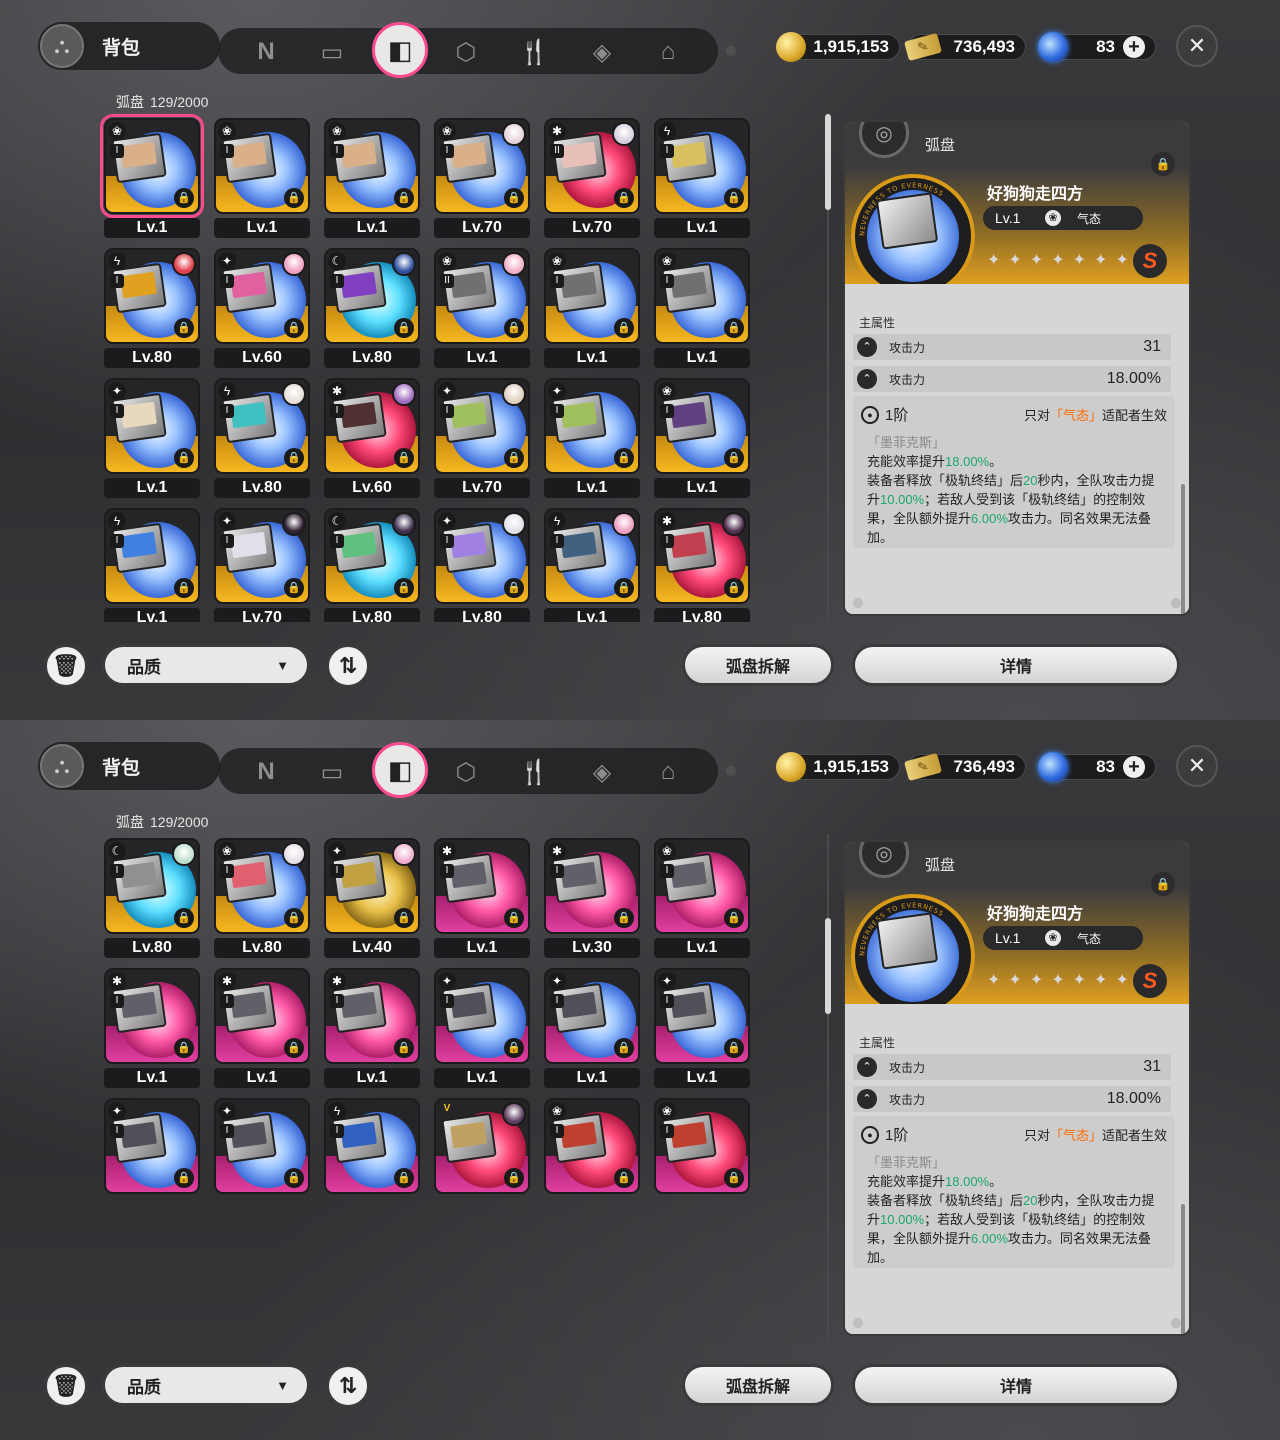 This screenshot has height=1440, width=1280. I want to click on disc-cell: ✦ I 🔒, so click(258, 1157).